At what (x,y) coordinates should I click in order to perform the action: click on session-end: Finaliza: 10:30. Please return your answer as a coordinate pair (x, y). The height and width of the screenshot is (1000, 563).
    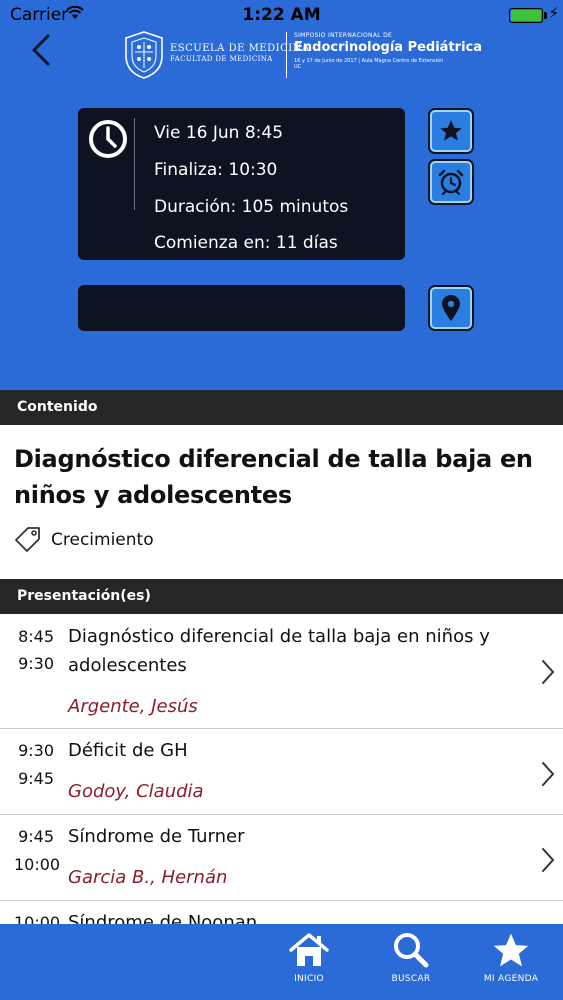
    Looking at the image, I should click on (216, 170).